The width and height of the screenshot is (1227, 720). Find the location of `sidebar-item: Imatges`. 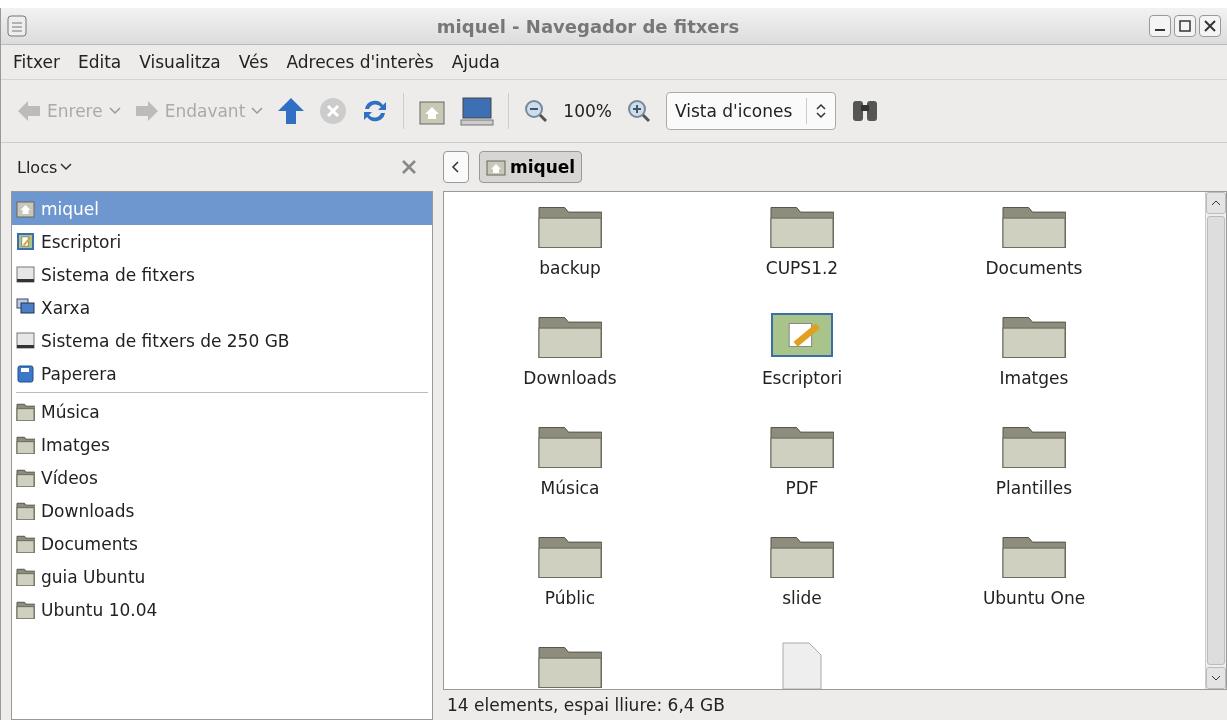

sidebar-item: Imatges is located at coordinates (222, 444).